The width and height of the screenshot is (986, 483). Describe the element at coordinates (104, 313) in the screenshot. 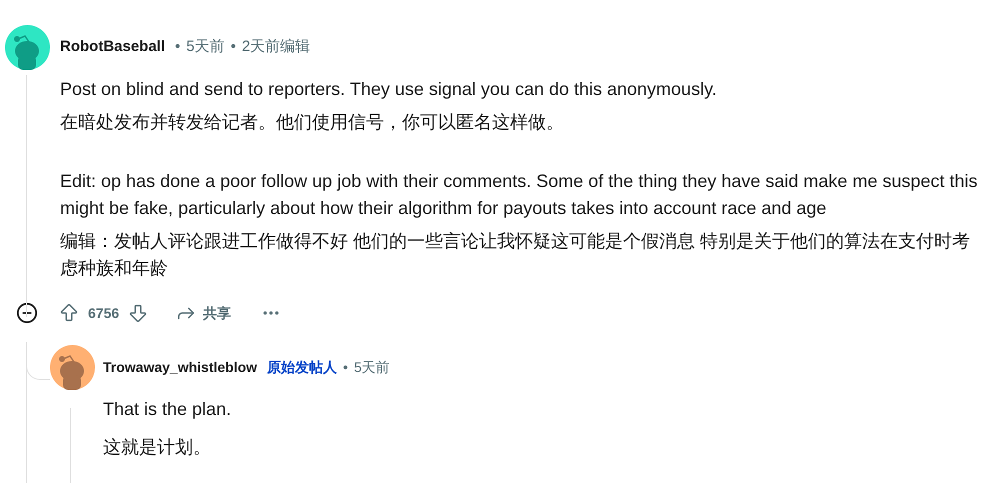

I see `vote-count: 6756` at that location.